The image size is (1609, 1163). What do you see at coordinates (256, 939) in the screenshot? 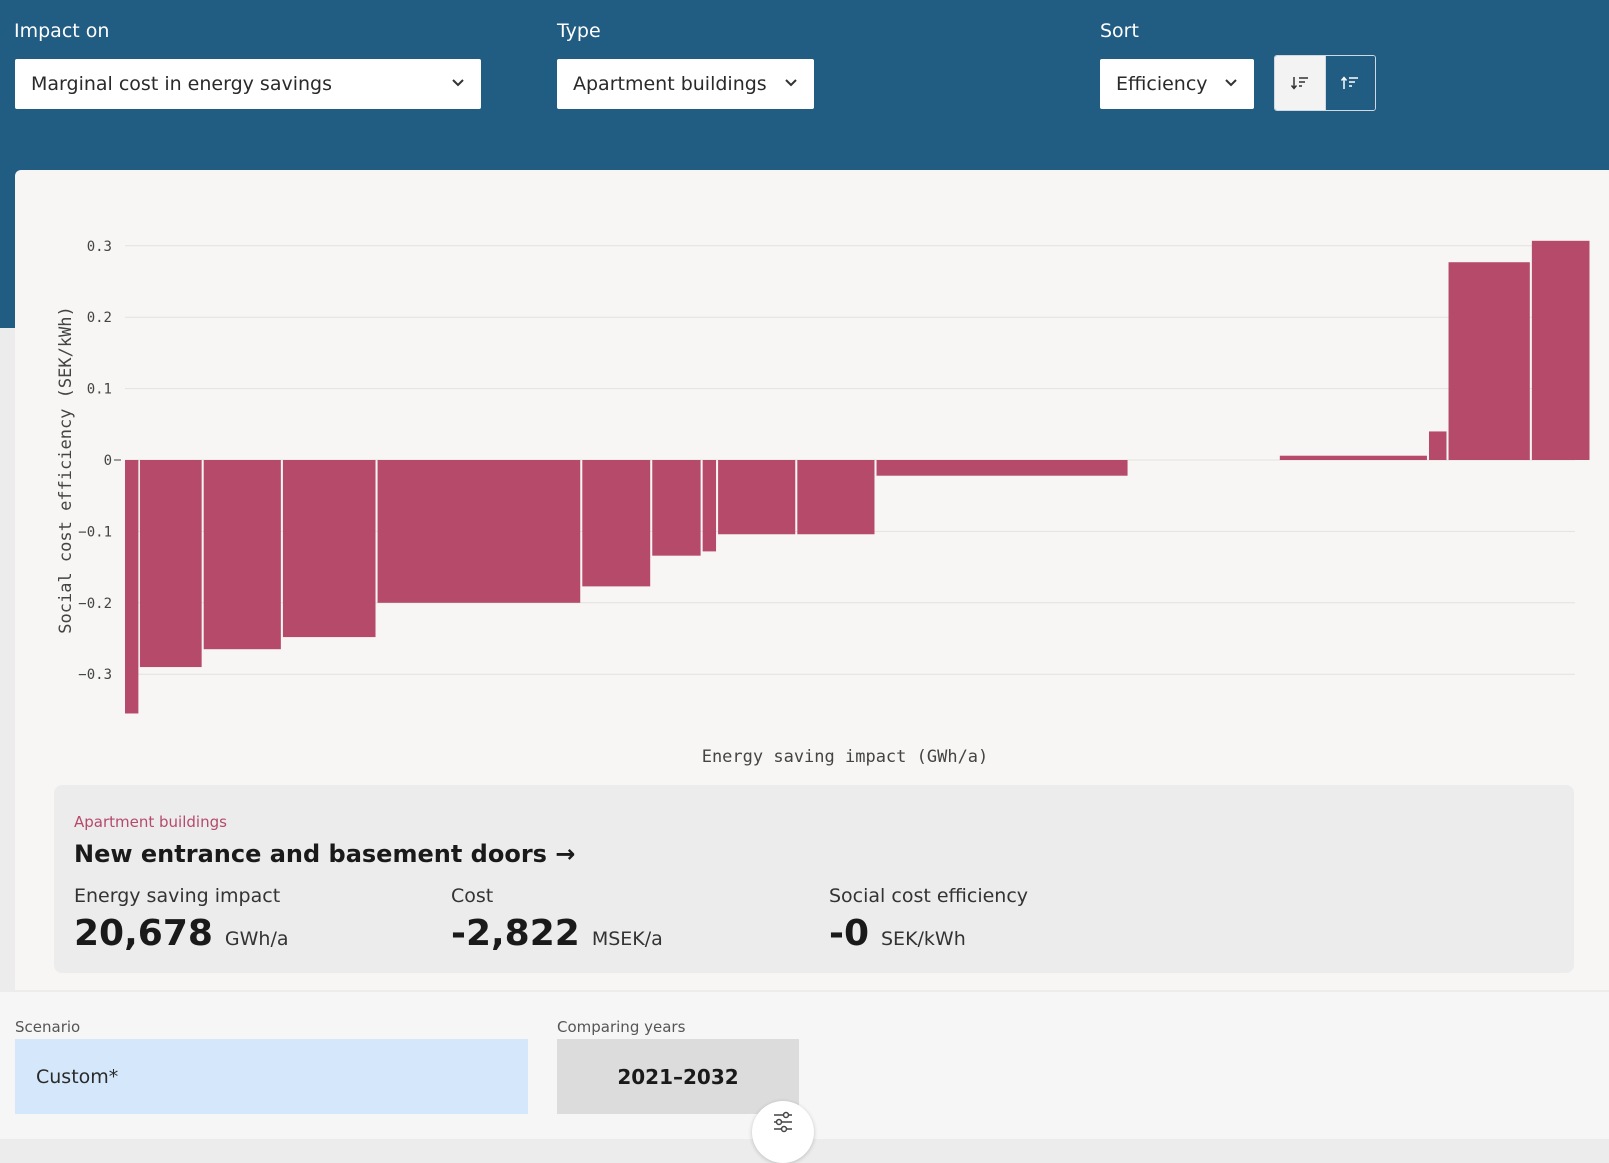
I see `metric-unit: GWh/a` at bounding box center [256, 939].